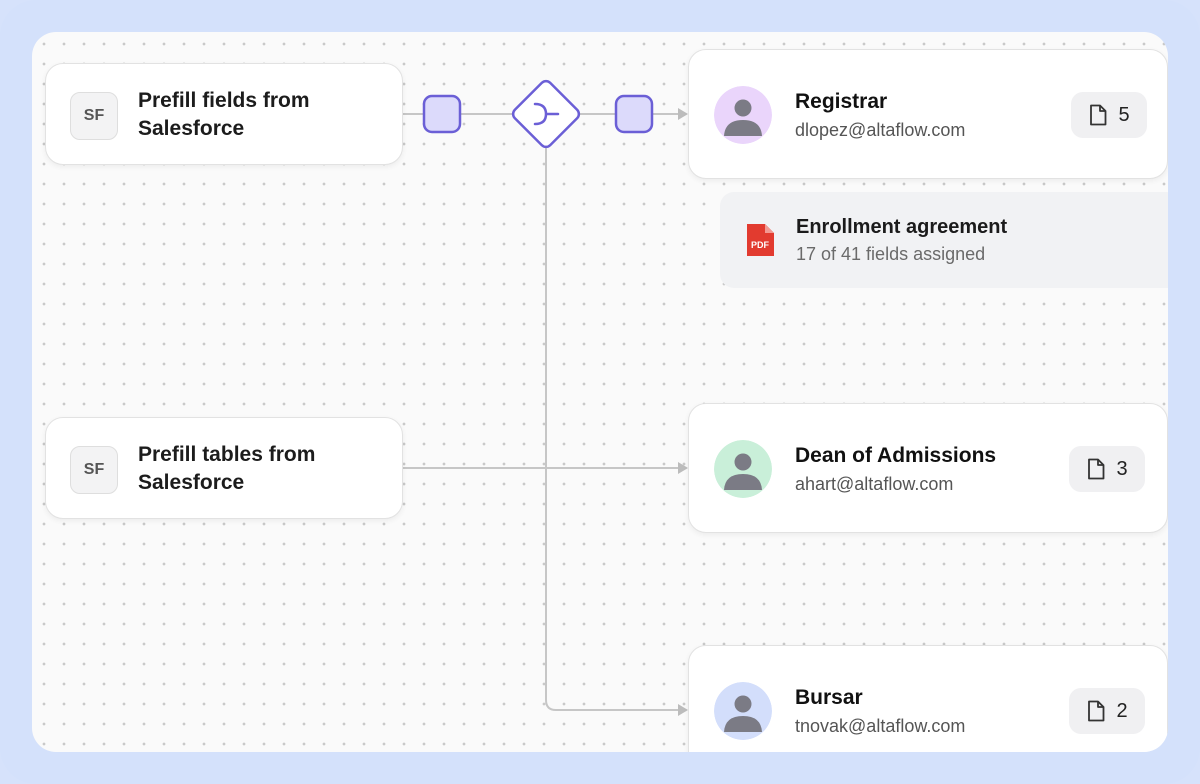 This screenshot has height=784, width=1200. Describe the element at coordinates (928, 114) in the screenshot. I see `role-card-registrar: Registrar dlopez@altaflow.com 5` at that location.